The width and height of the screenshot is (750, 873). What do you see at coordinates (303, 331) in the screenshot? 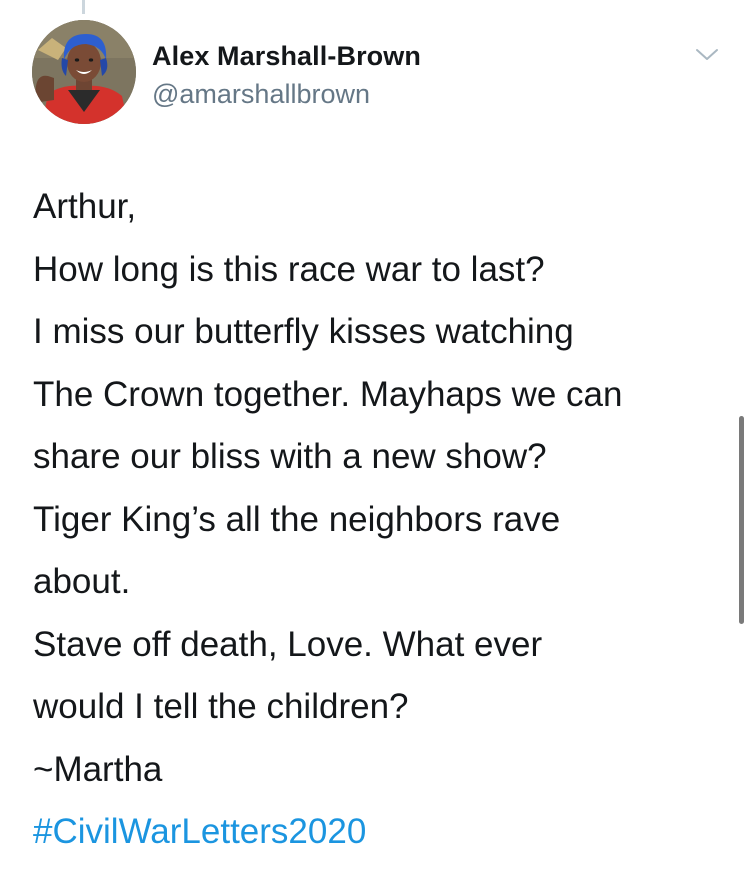
I see `tweet-line: I miss our butterfly kisses watching` at bounding box center [303, 331].